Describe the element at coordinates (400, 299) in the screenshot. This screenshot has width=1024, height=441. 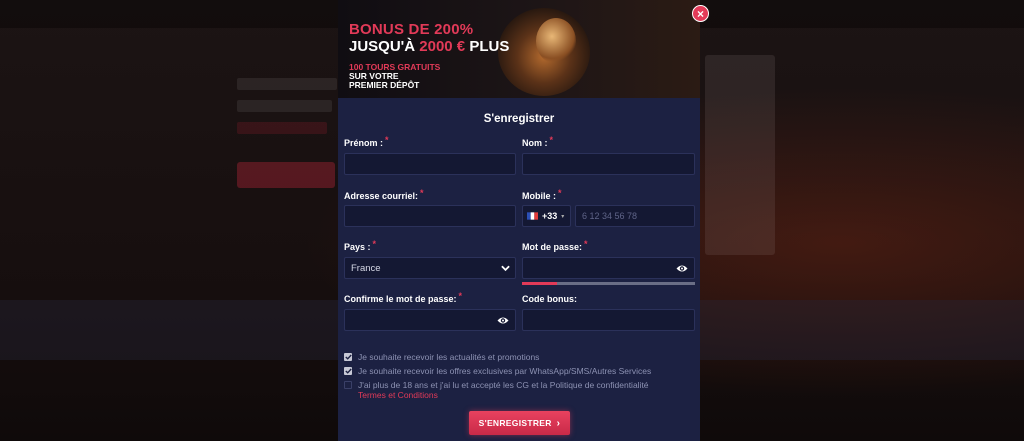
I see `confirm-password-label-text: Confirme le mot de passe:` at that location.